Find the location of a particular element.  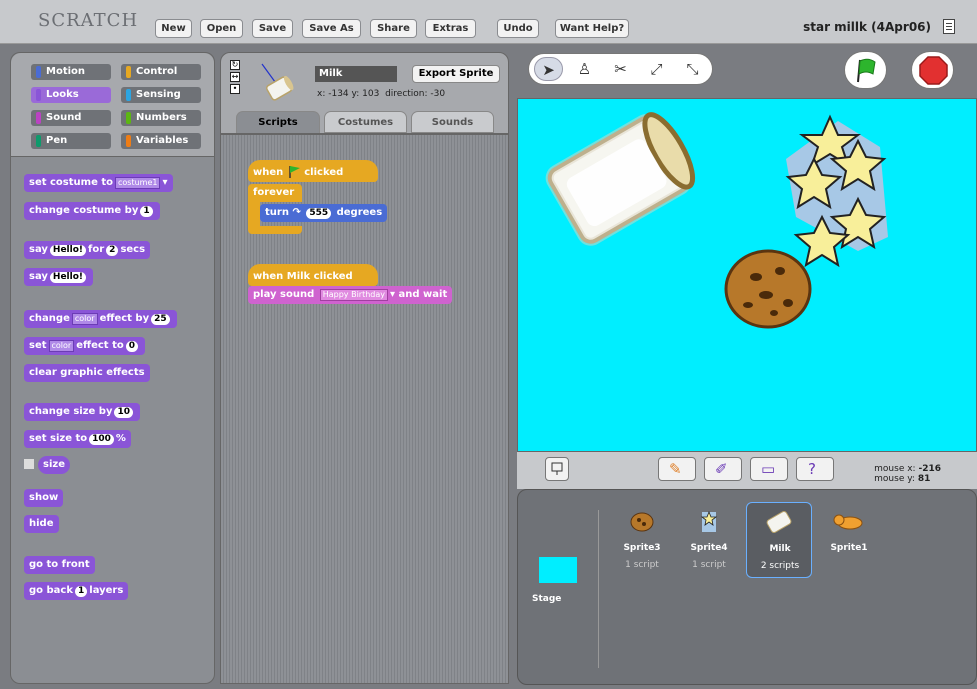

save-button: Save is located at coordinates (272, 28).